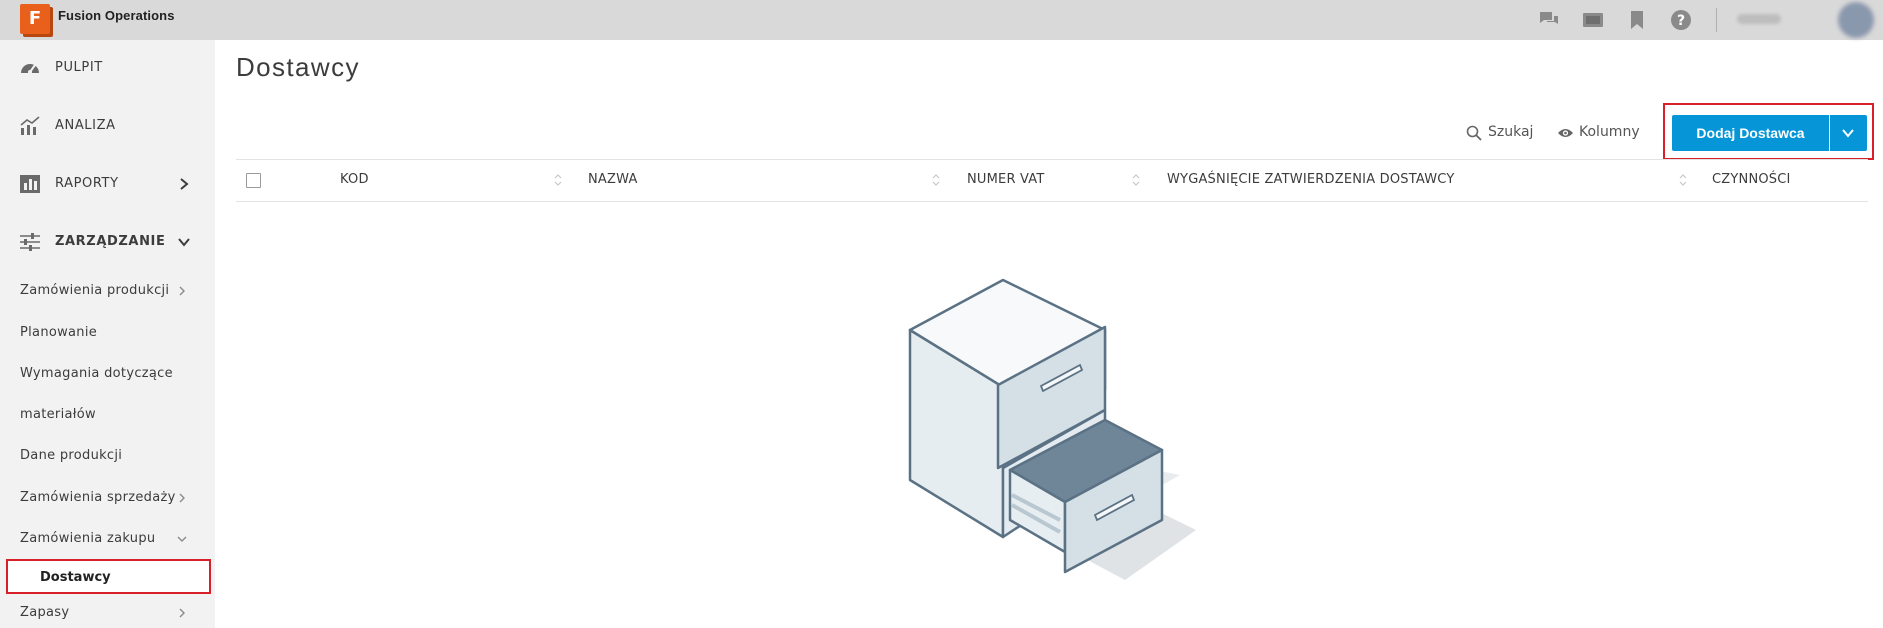 Image resolution: width=1883 pixels, height=628 pixels. What do you see at coordinates (30, 242) in the screenshot?
I see `sliders-icon` at bounding box center [30, 242].